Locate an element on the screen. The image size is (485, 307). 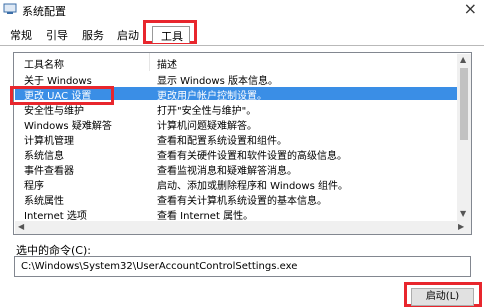
column-header-name: 工具名称 is located at coordinates (44, 63).